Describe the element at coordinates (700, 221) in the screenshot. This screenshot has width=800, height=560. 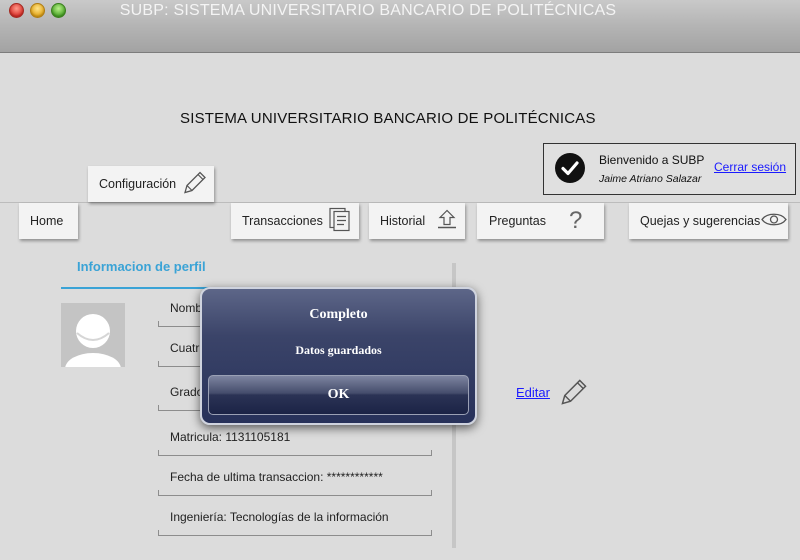
I see `tab-quejas-label: Quejas y sugerencias` at that location.